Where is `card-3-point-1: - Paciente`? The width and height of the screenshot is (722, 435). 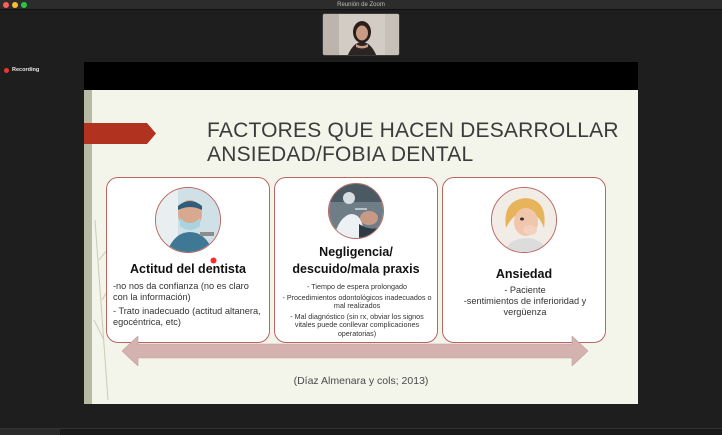
card-3-point-1: - Paciente is located at coordinates (525, 290).